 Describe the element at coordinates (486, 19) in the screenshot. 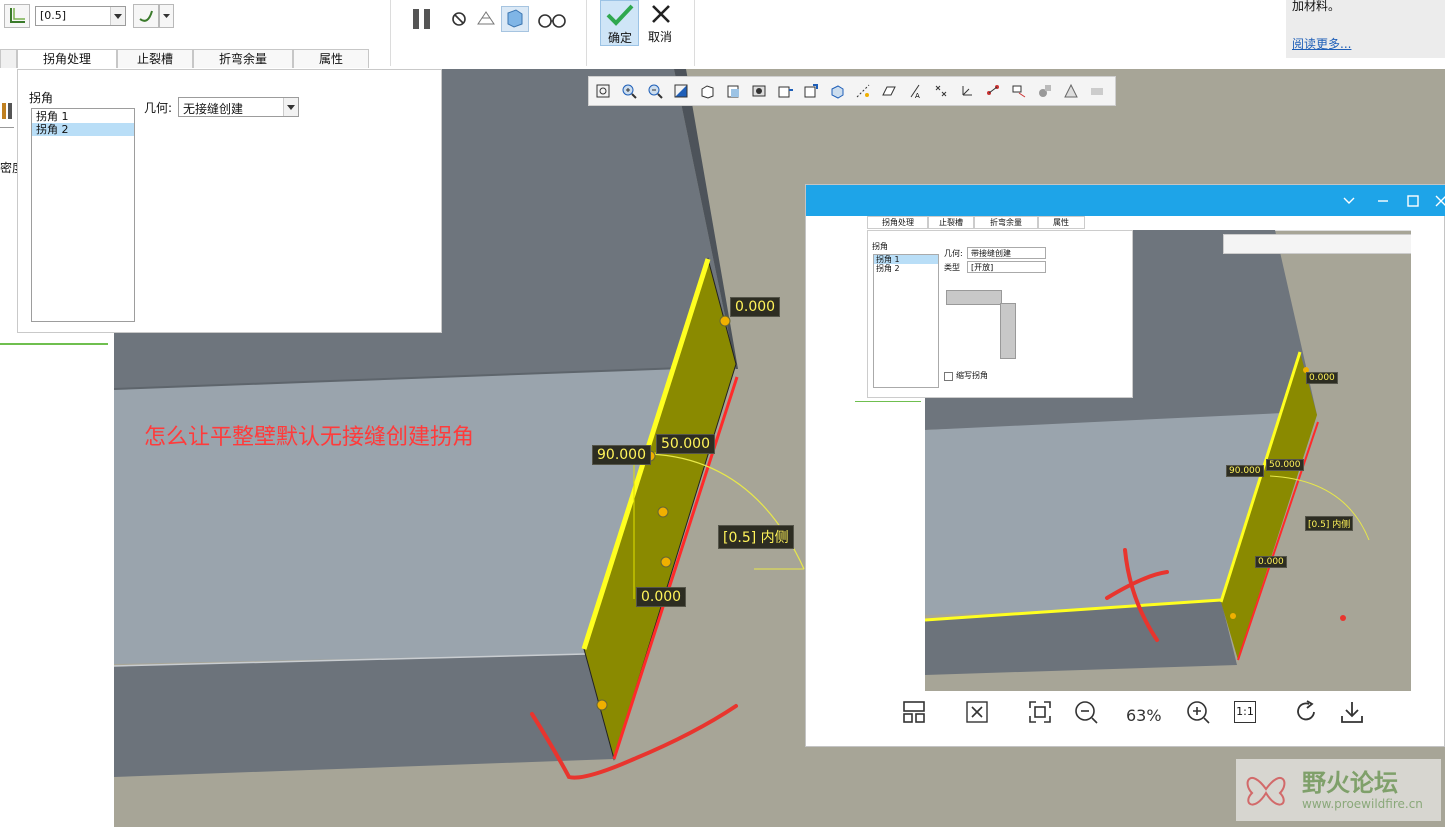

I see `preview-geometry-icon` at that location.